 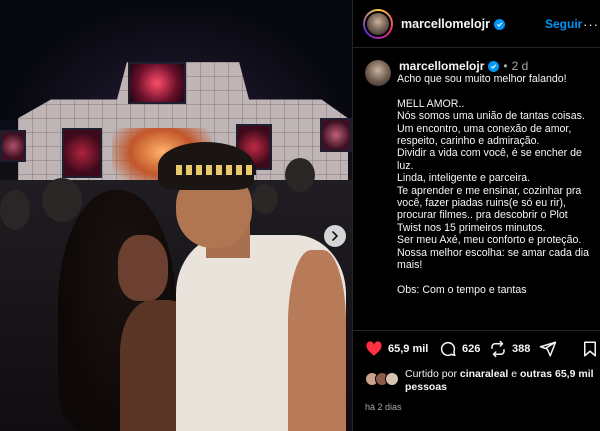 What do you see at coordinates (431, 103) in the screenshot?
I see `caption-line: MELL AMOR..` at bounding box center [431, 103].